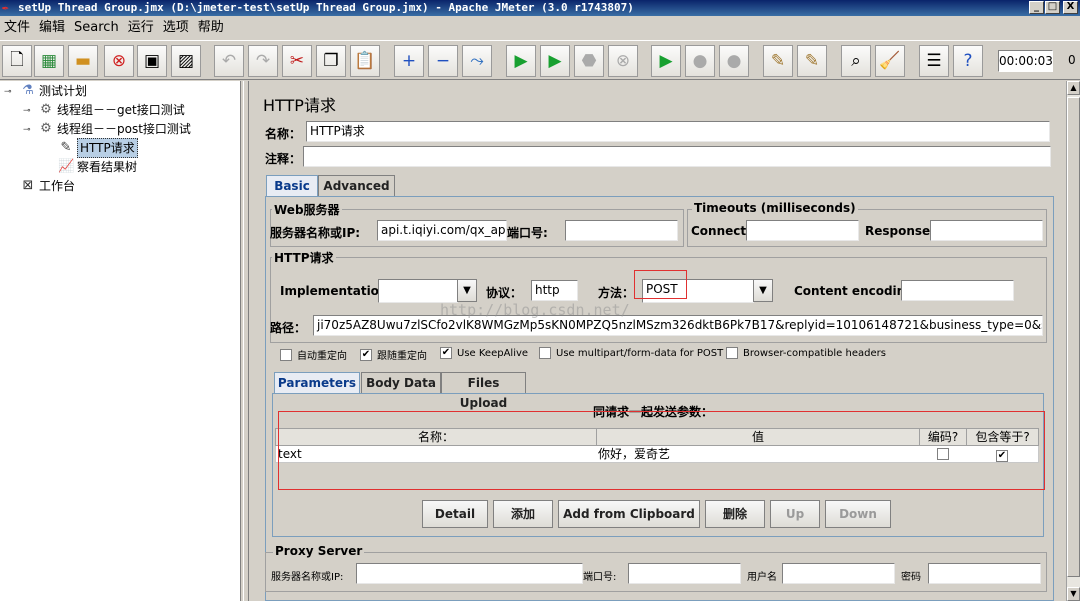 The image size is (1080, 601). Describe the element at coordinates (623, 61) in the screenshot. I see `shutdown-icon: ⊗` at that location.